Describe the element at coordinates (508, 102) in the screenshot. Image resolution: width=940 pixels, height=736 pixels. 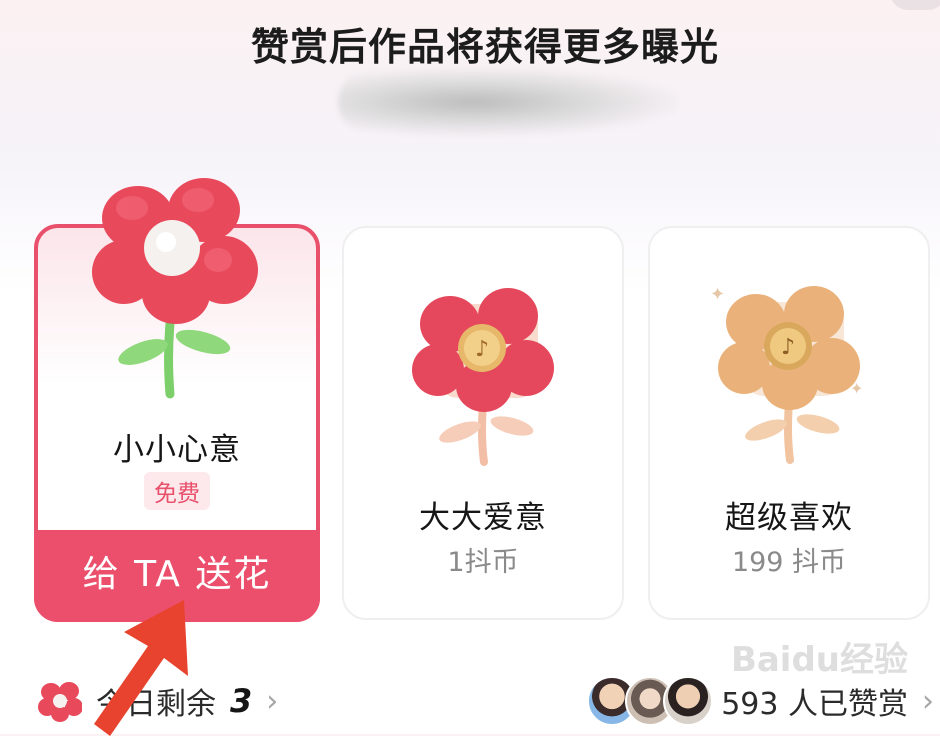
I see `redacted-username` at that location.